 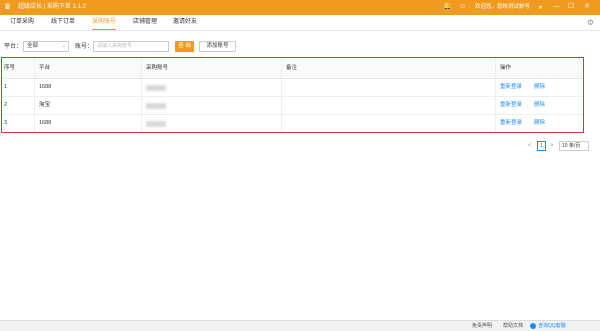 I want to click on bell-icon: 🔔, so click(x=447, y=7).